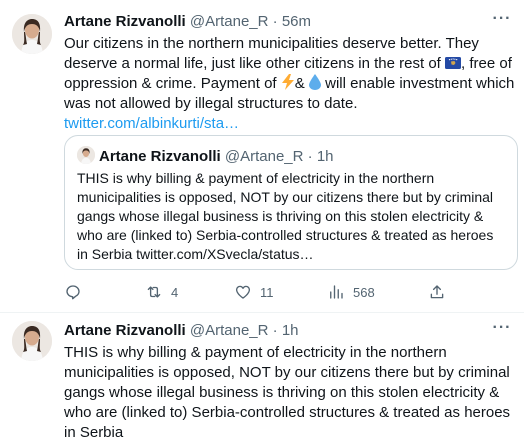  What do you see at coordinates (243, 292) in the screenshot?
I see `heart-icon` at bounding box center [243, 292].